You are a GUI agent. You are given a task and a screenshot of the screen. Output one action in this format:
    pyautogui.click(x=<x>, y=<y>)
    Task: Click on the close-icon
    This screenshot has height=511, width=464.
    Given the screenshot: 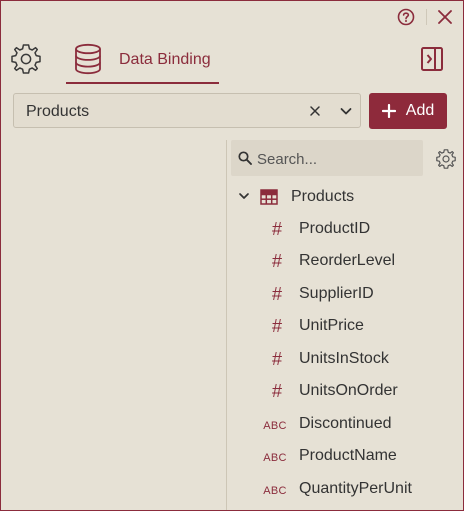 What is the action you would take?
    pyautogui.click(x=445, y=17)
    